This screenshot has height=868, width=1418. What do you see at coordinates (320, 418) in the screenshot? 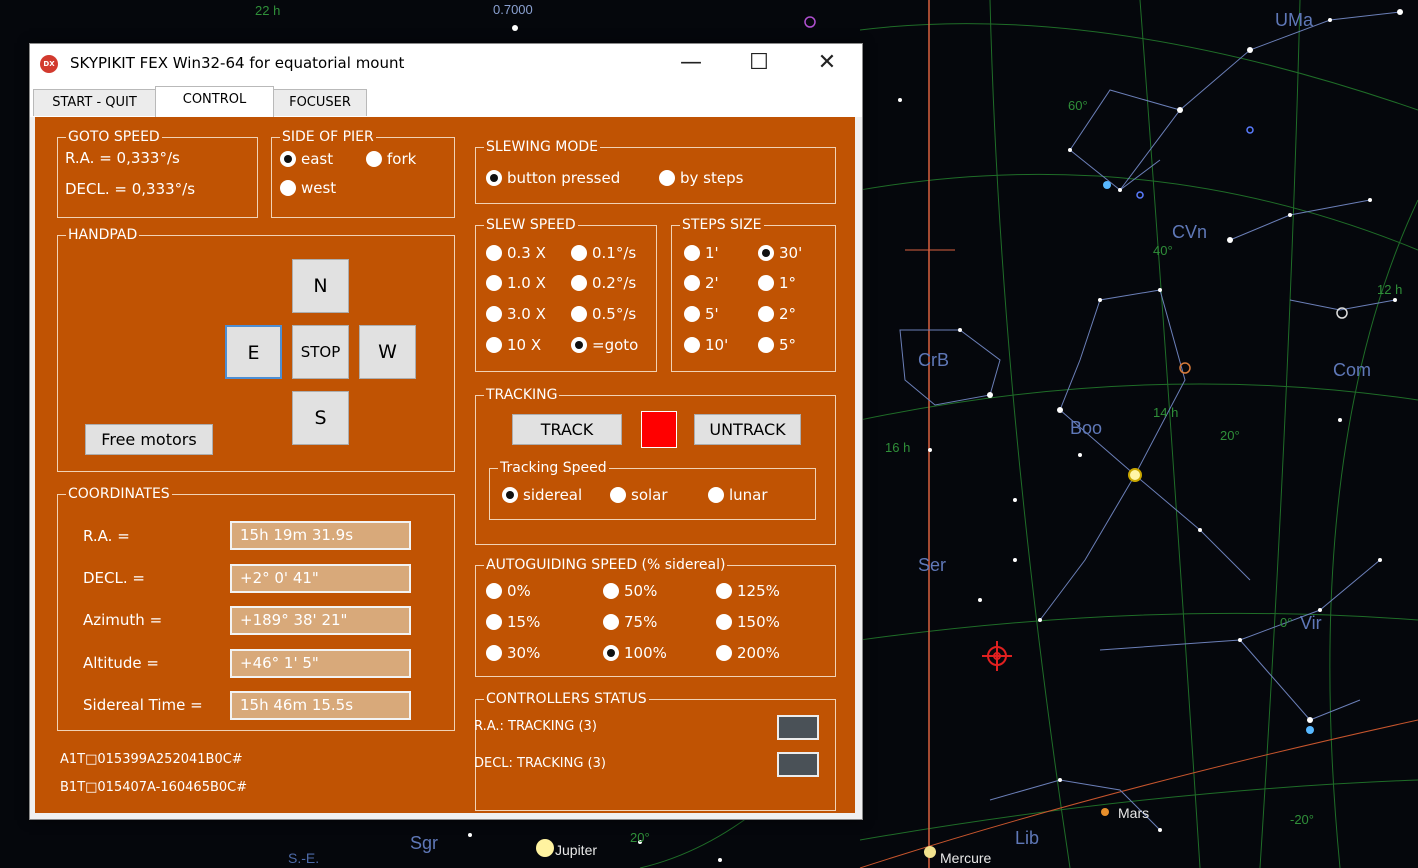
I see `south-button: S` at bounding box center [320, 418].